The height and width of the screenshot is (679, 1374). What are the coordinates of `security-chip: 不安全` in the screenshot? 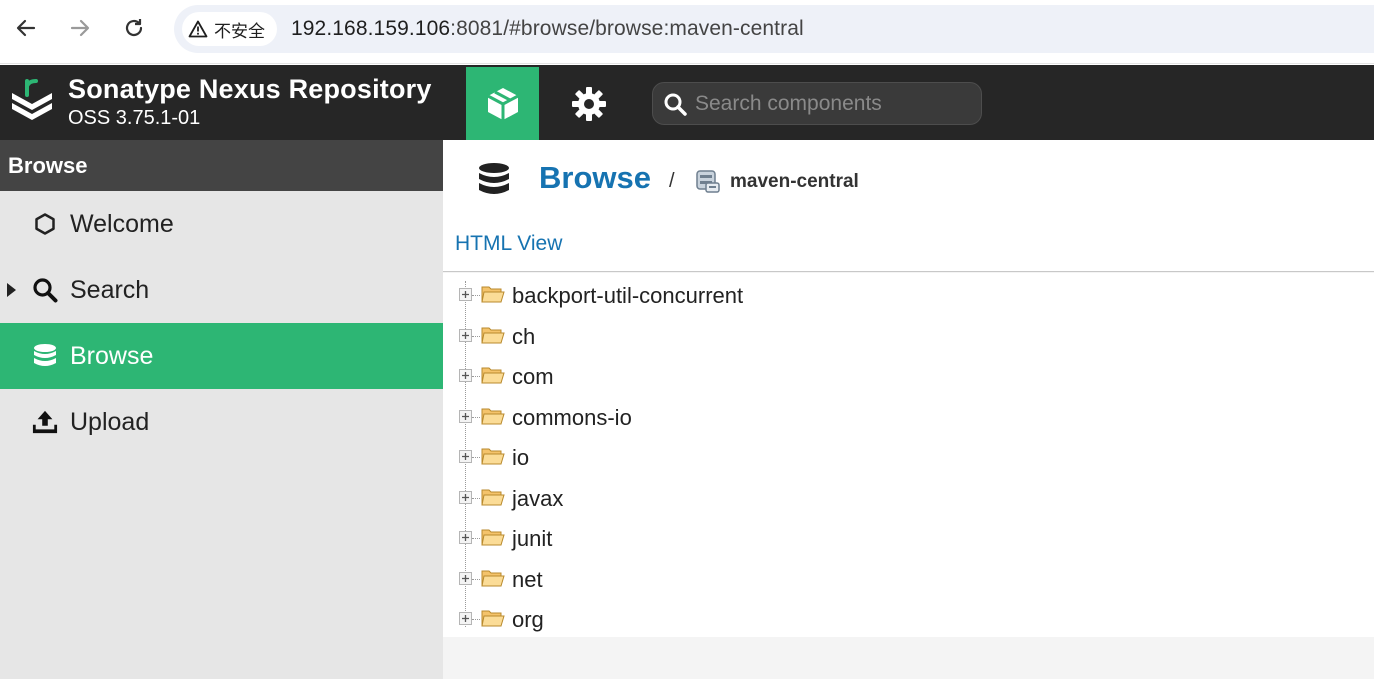 It's located at (229, 29).